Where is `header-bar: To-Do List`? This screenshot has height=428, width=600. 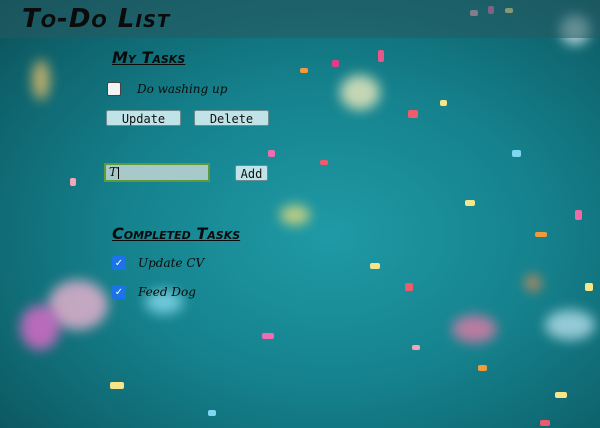 header-bar: To-Do List is located at coordinates (300, 19).